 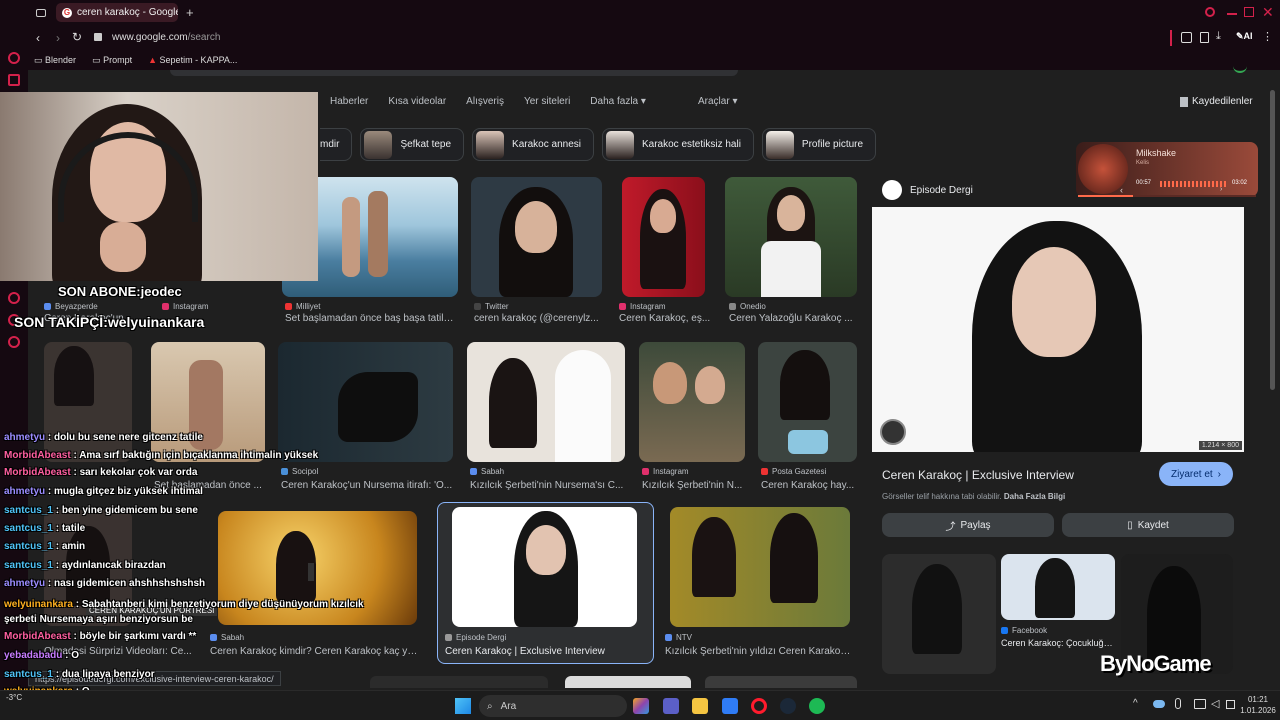 What do you see at coordinates (112, 60) in the screenshot?
I see `bookmark-prompt: ▭ Prompt` at bounding box center [112, 60].